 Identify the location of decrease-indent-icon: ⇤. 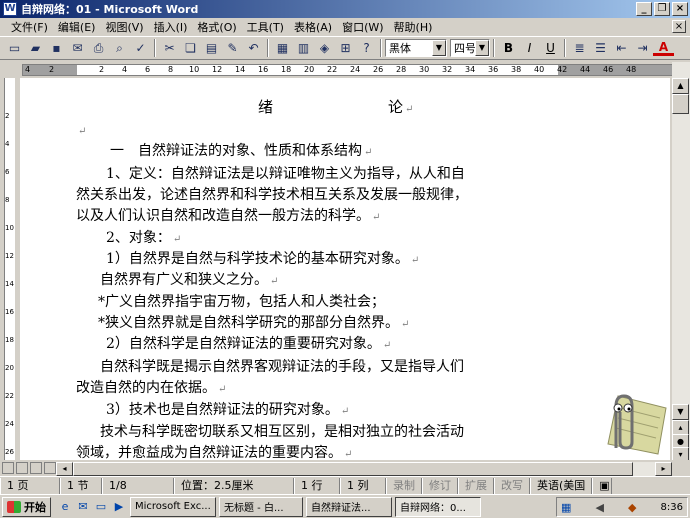
(621, 48).